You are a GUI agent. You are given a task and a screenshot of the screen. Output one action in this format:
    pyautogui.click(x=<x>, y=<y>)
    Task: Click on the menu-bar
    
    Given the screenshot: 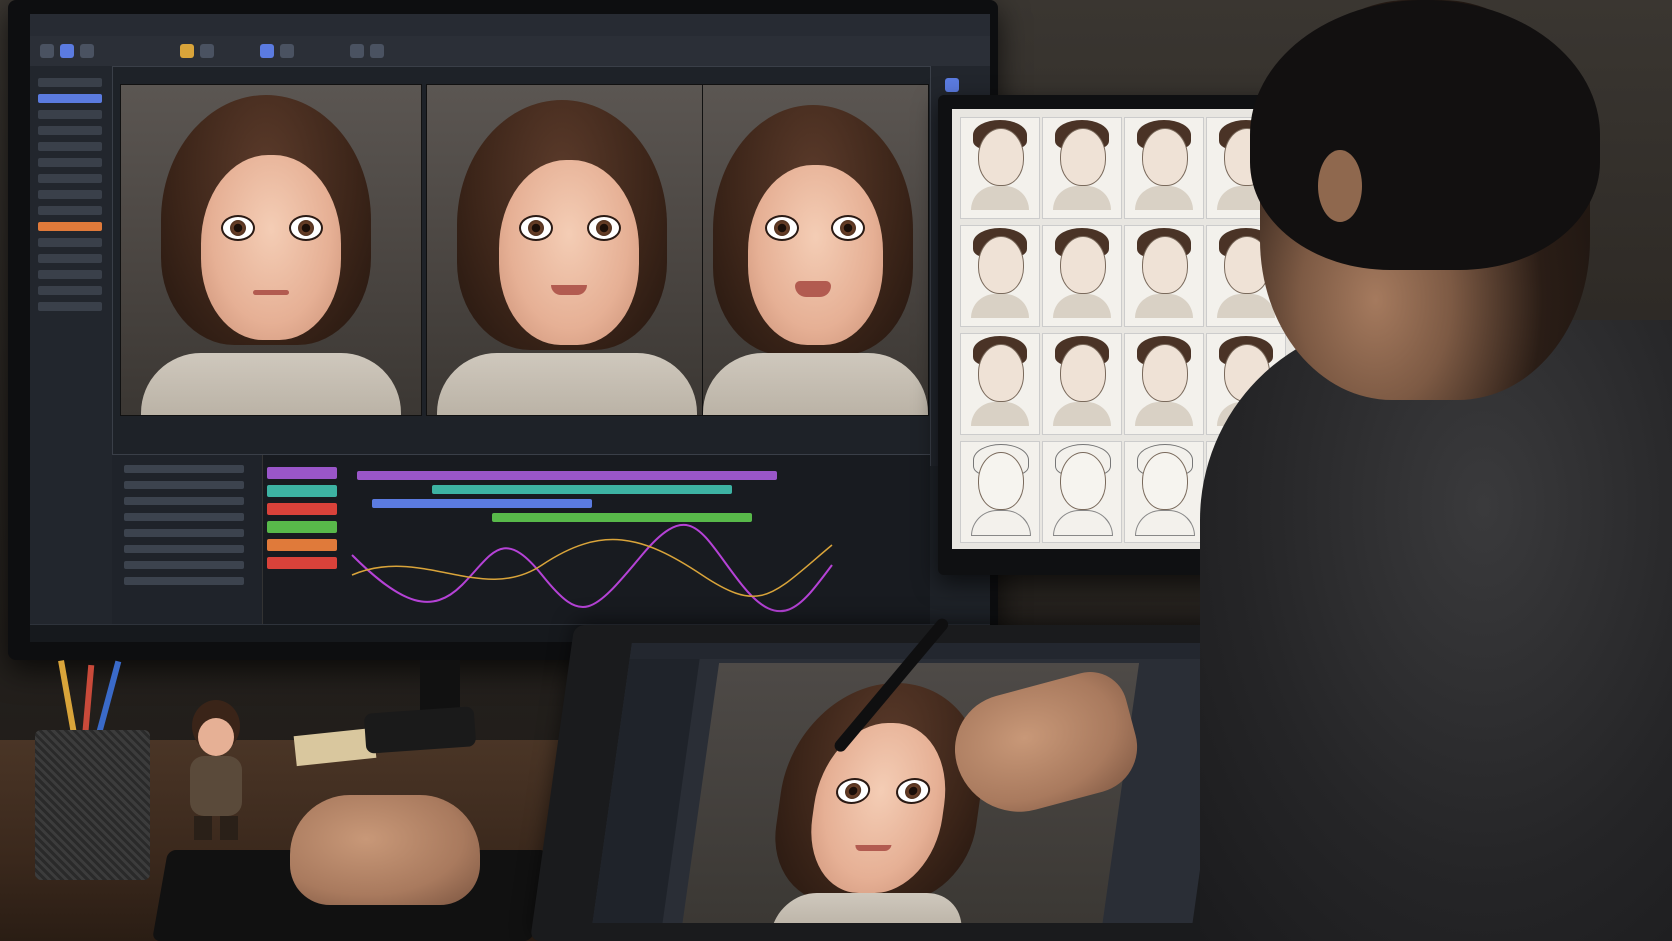 What is the action you would take?
    pyautogui.click(x=510, y=25)
    